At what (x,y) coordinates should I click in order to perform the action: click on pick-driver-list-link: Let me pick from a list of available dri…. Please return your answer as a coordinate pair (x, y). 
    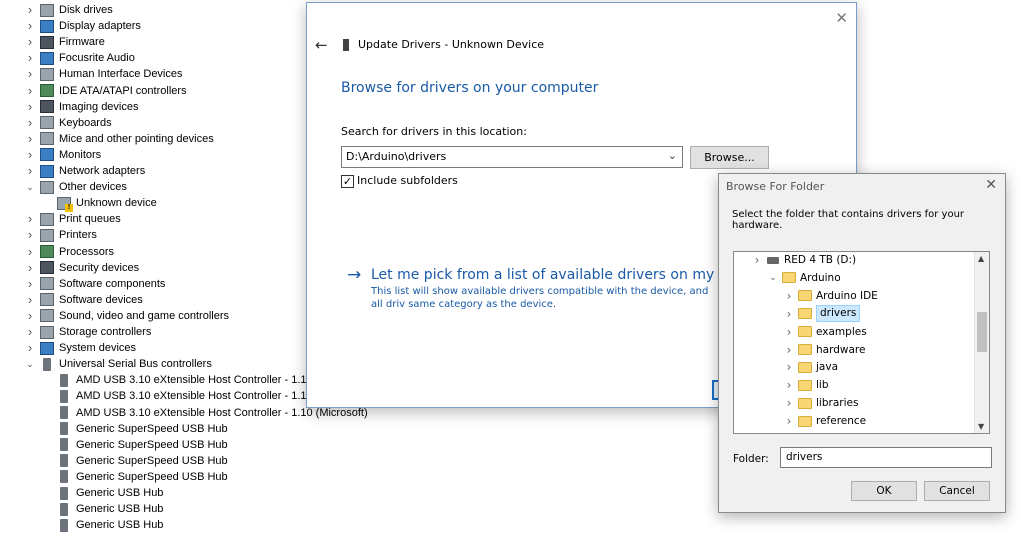
    Looking at the image, I should click on (568, 275).